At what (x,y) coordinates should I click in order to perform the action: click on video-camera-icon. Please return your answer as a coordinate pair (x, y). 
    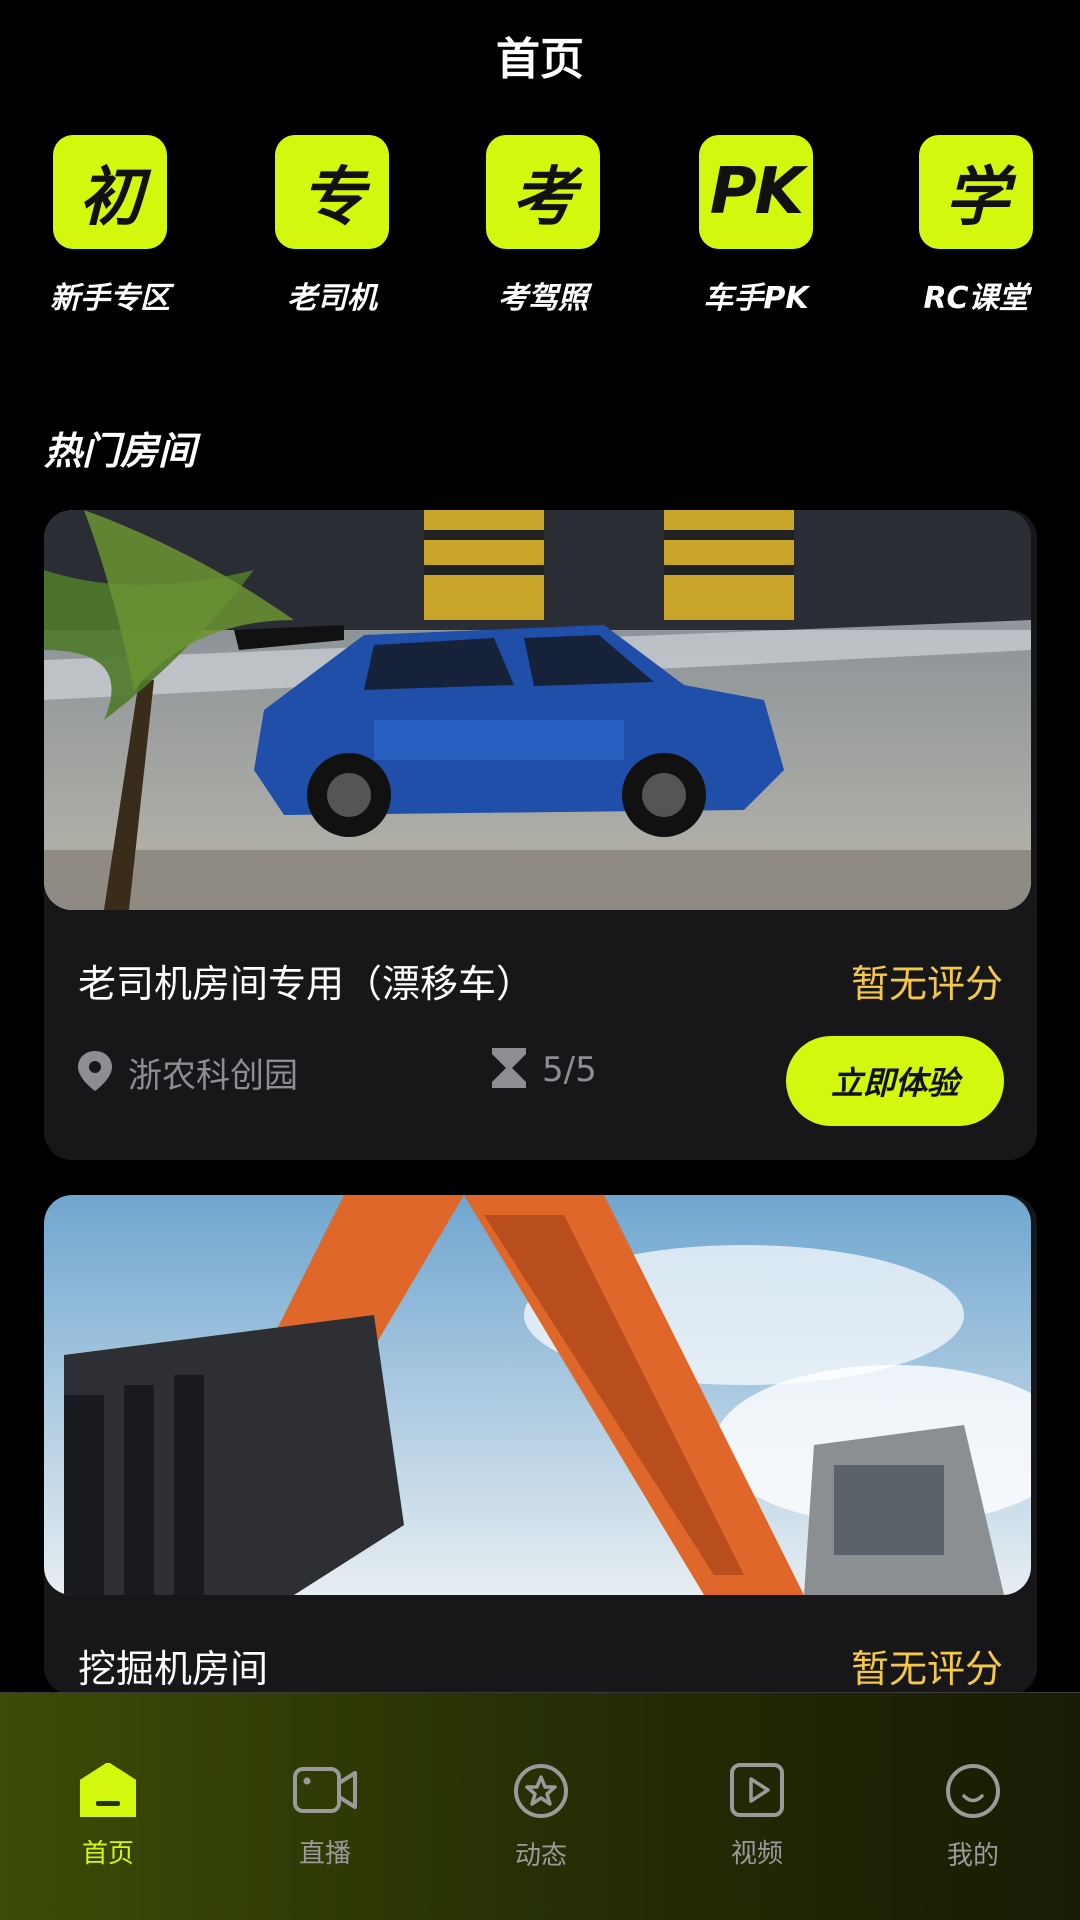
    Looking at the image, I should click on (325, 1792).